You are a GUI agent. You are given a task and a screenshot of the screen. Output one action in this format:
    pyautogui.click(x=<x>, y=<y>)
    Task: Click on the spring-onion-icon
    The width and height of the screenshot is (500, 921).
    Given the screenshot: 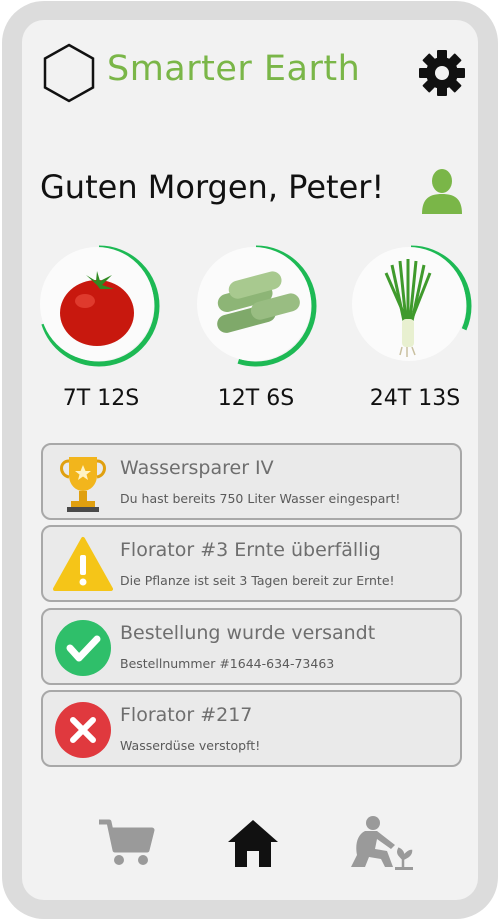 What is the action you would take?
    pyautogui.click(x=408, y=308)
    